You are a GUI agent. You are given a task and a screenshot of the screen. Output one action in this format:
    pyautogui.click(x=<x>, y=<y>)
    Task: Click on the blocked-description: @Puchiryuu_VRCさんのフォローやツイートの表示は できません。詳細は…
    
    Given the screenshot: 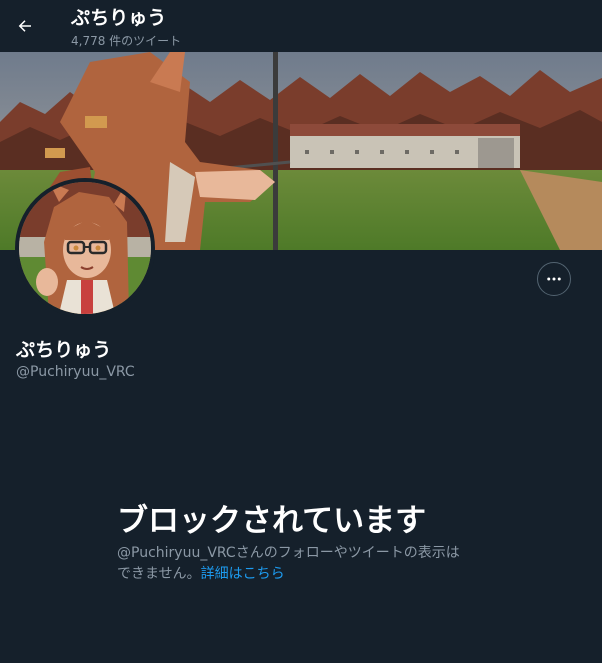 What is the action you would take?
    pyautogui.click(x=302, y=564)
    